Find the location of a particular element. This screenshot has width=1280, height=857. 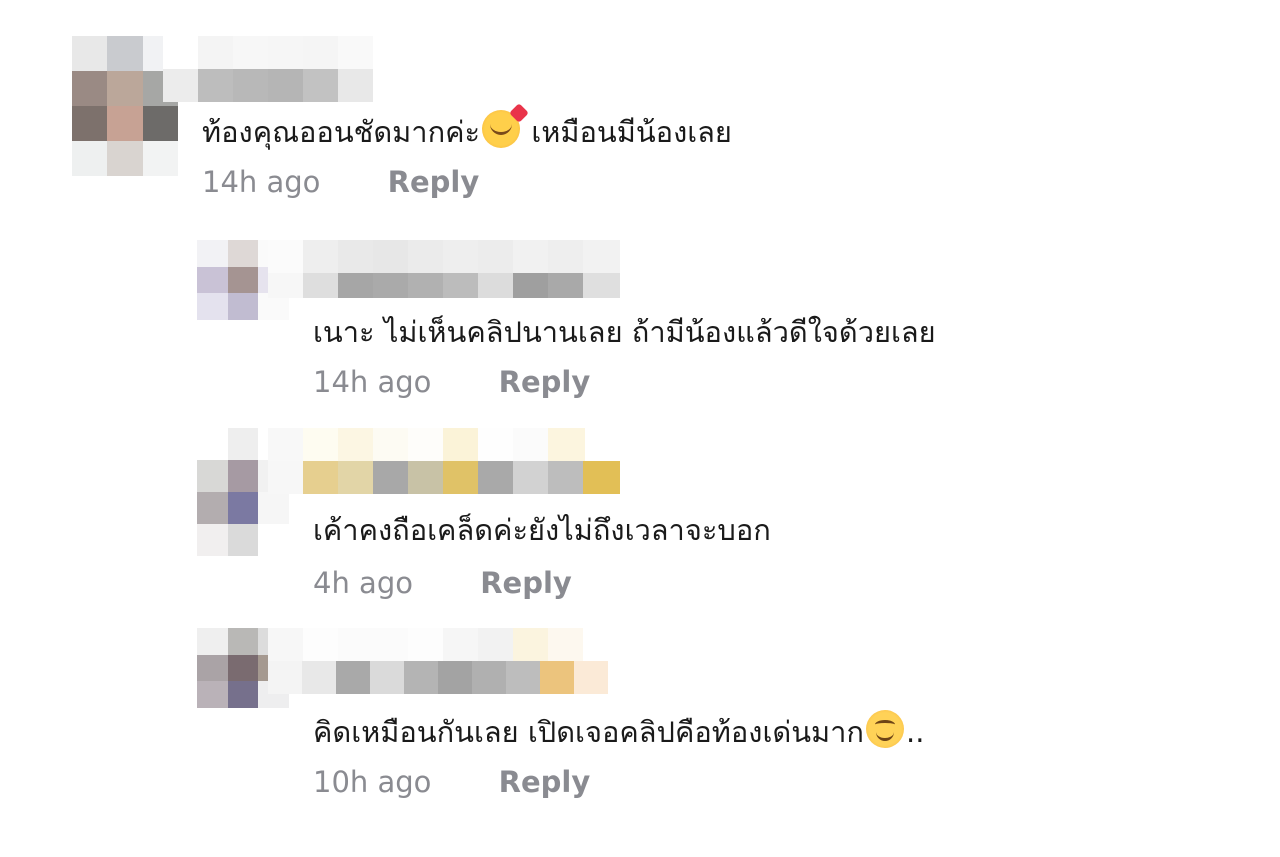

smiling-face-with-hearts-icon is located at coordinates (501, 129).